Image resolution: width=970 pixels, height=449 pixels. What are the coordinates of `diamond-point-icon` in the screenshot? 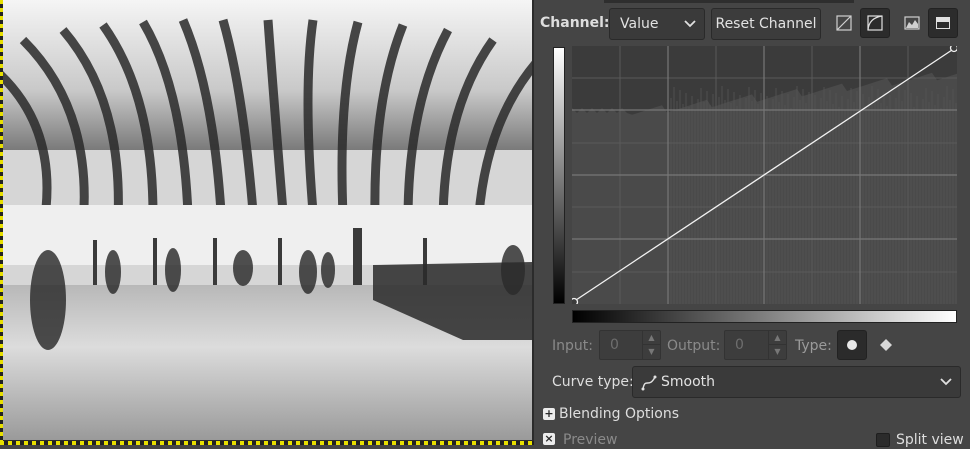 It's located at (886, 345).